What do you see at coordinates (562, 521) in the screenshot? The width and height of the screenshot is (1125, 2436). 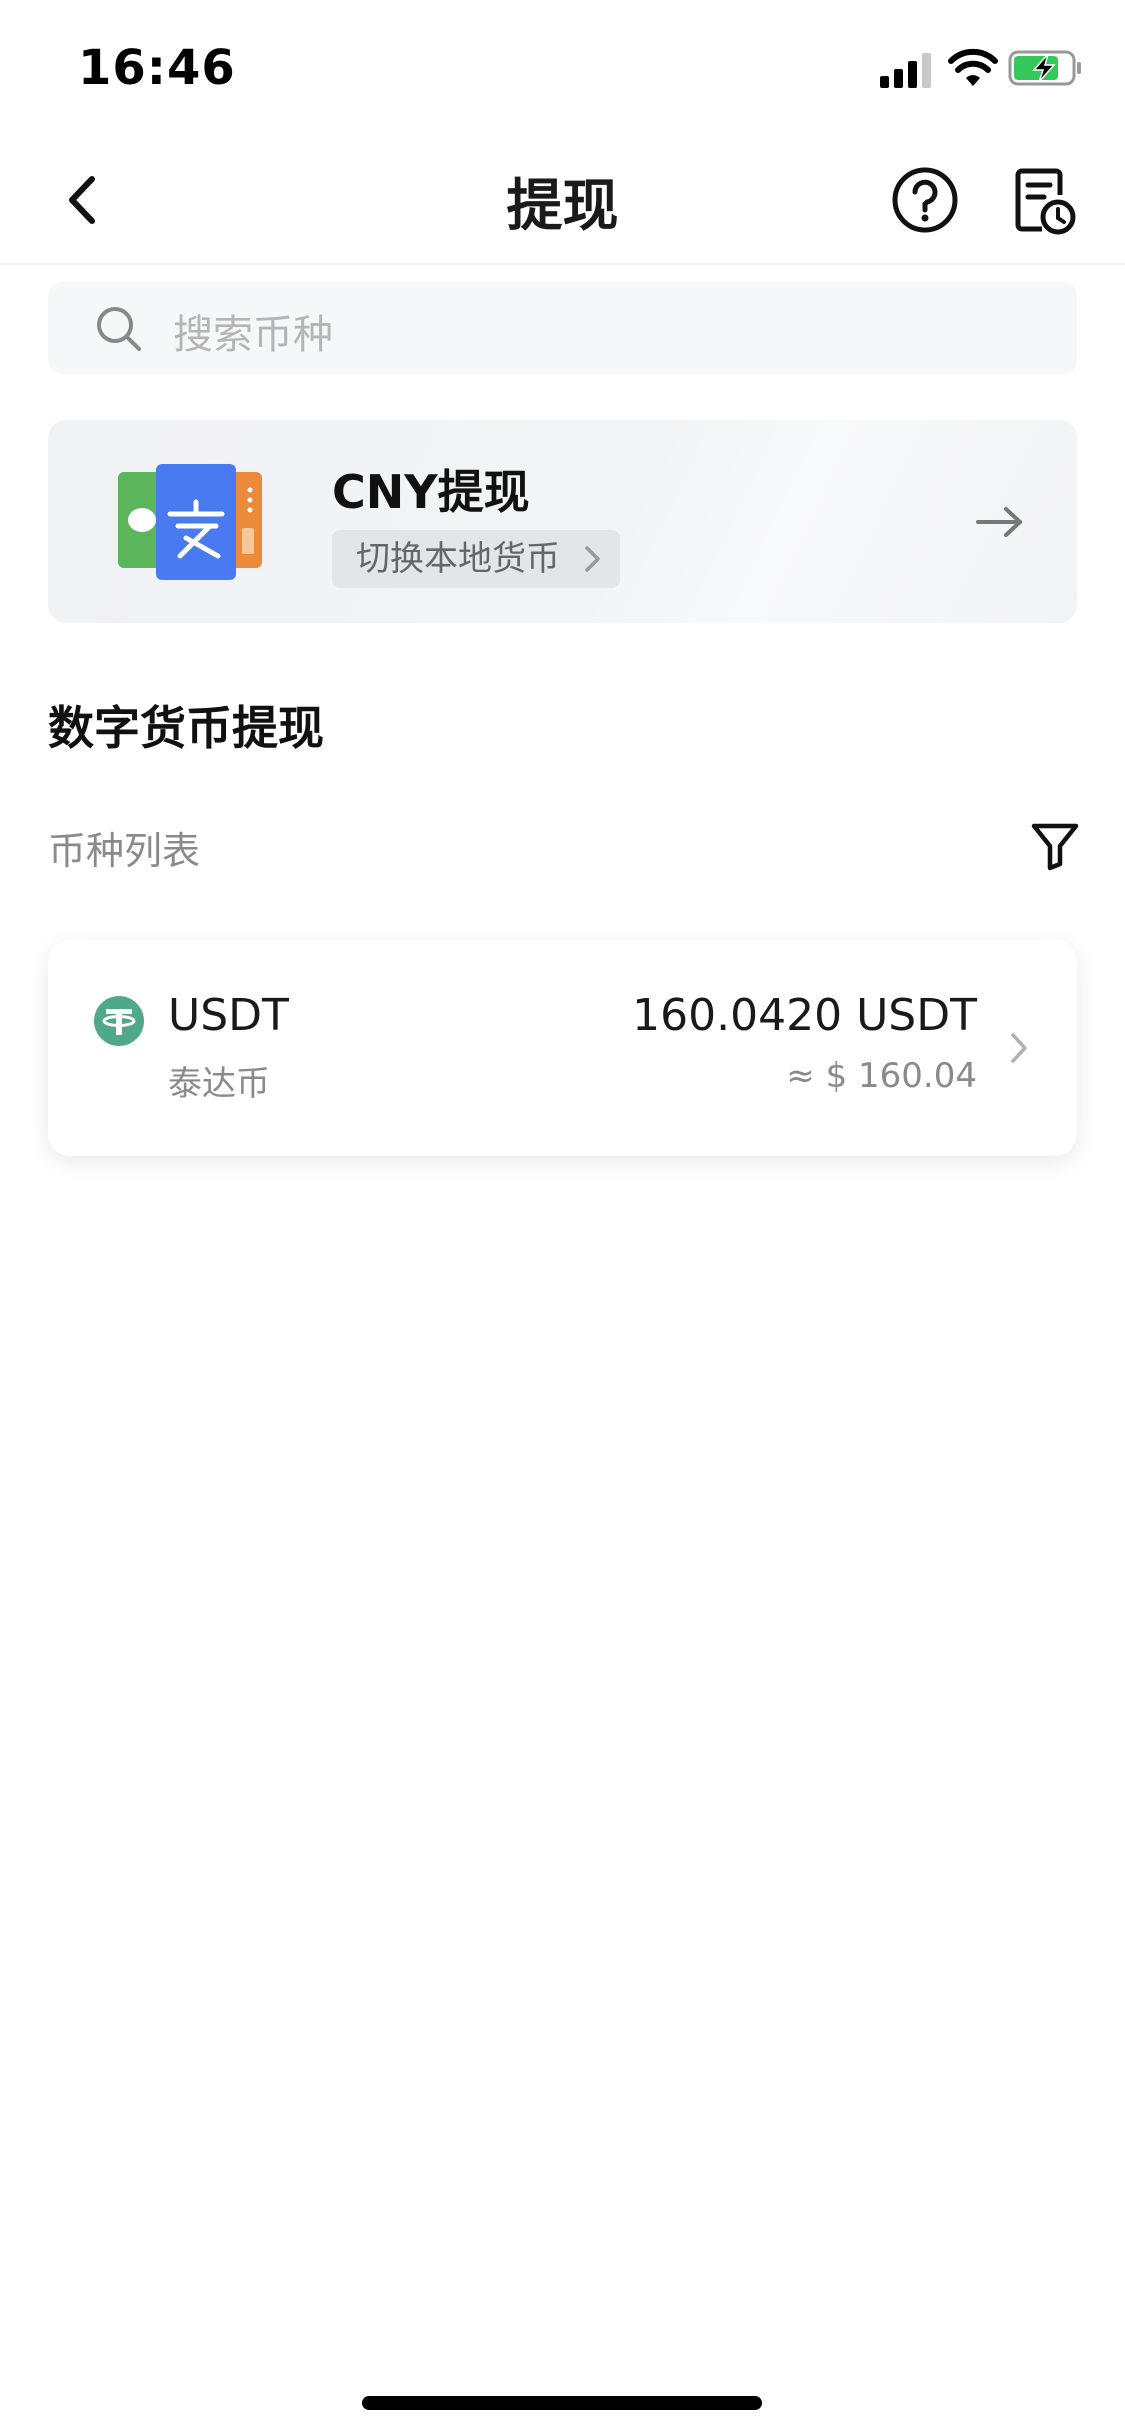 I see `cny-withdraw-card: CNY提现 切换本地货币` at bounding box center [562, 521].